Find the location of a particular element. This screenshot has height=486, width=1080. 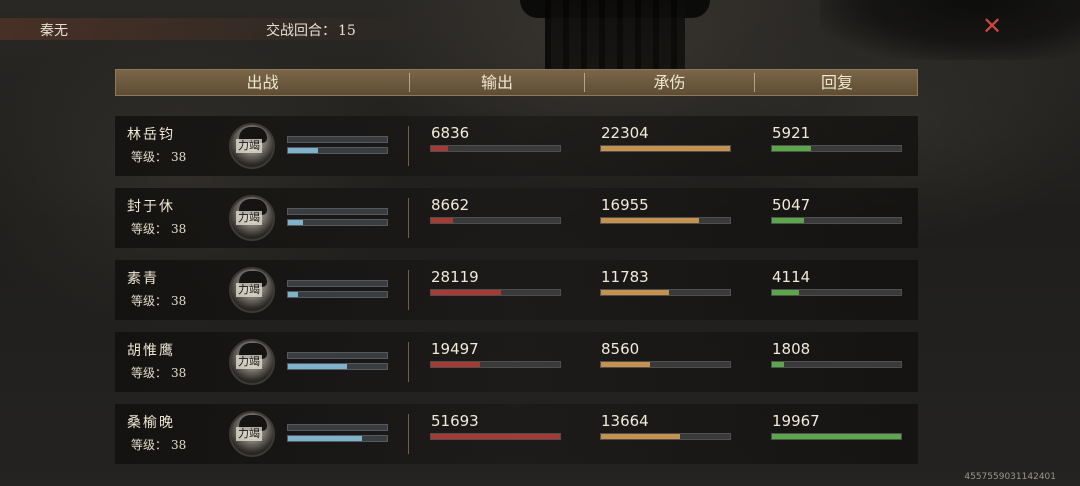

round-label: 交战回合： is located at coordinates (301, 31).